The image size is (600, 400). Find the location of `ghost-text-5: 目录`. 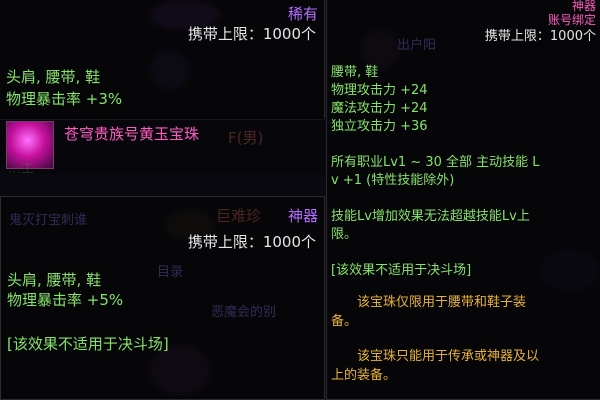

ghost-text-5: 目录 is located at coordinates (170, 272).